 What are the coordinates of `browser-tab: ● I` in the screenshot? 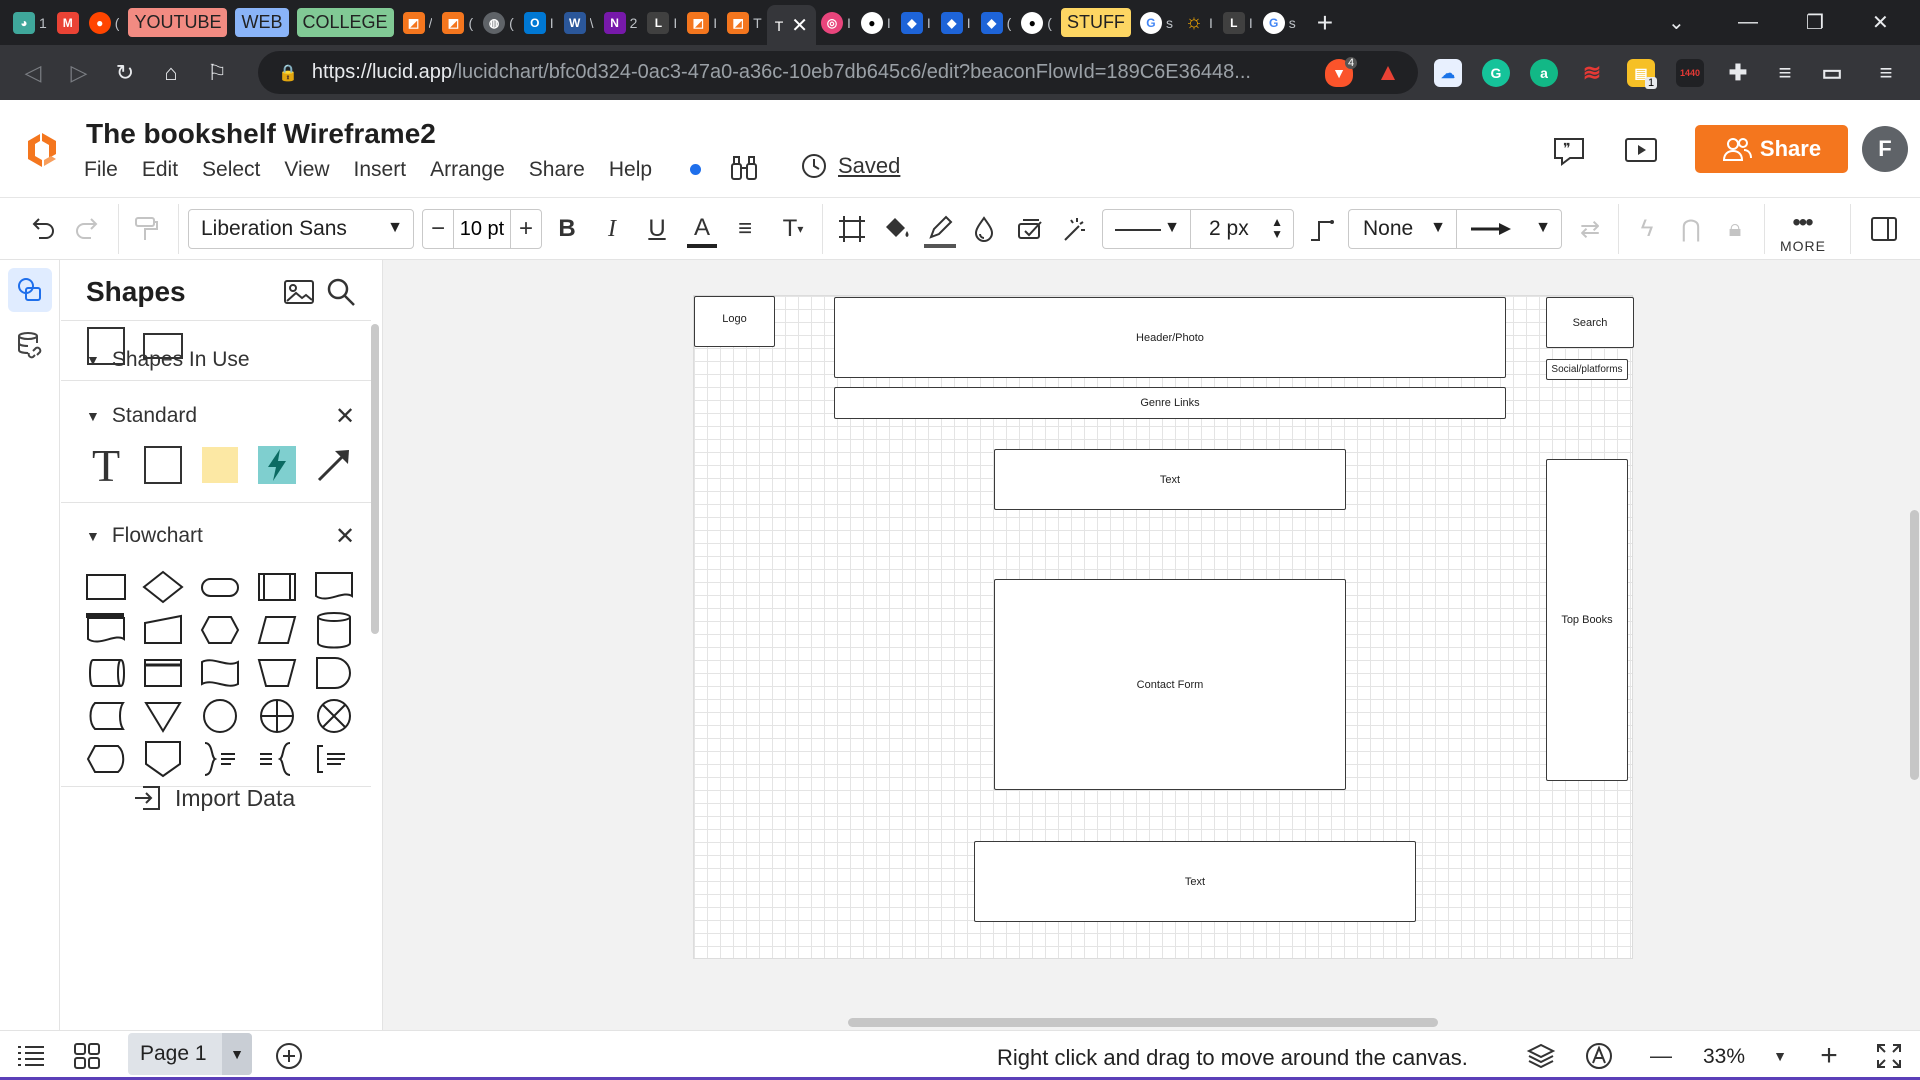 It's located at (876, 23).